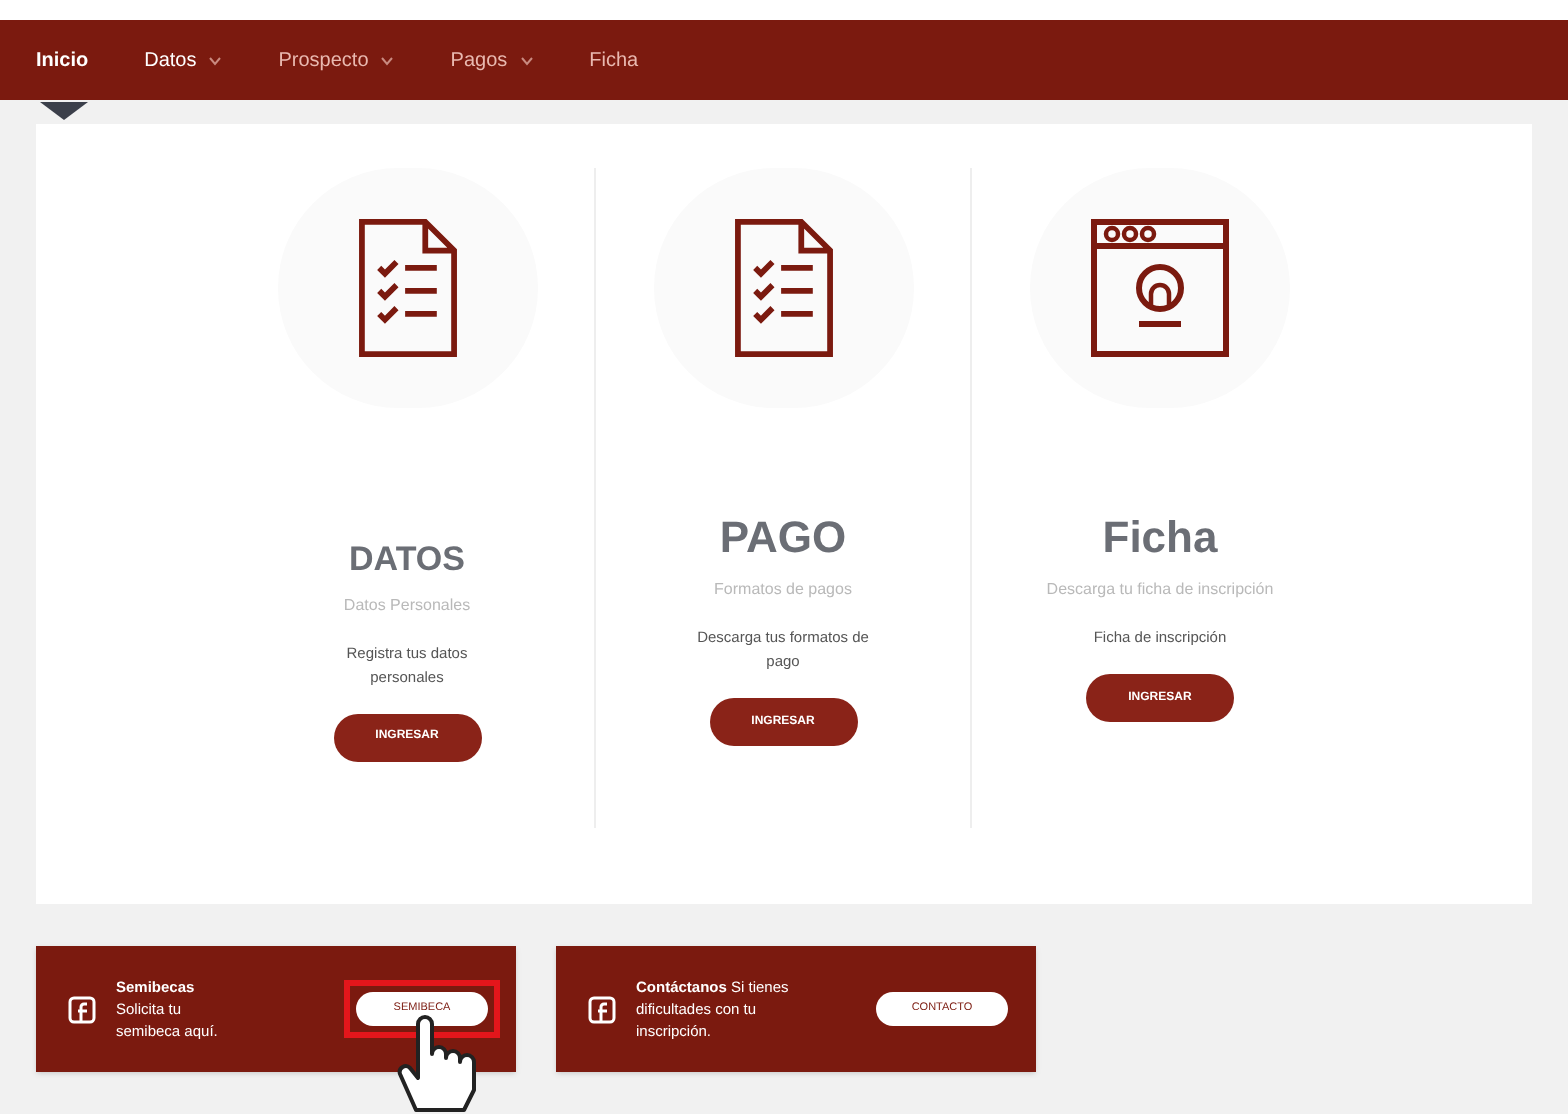 The height and width of the screenshot is (1114, 1568). What do you see at coordinates (407, 560) in the screenshot?
I see `card-title: DATOS` at bounding box center [407, 560].